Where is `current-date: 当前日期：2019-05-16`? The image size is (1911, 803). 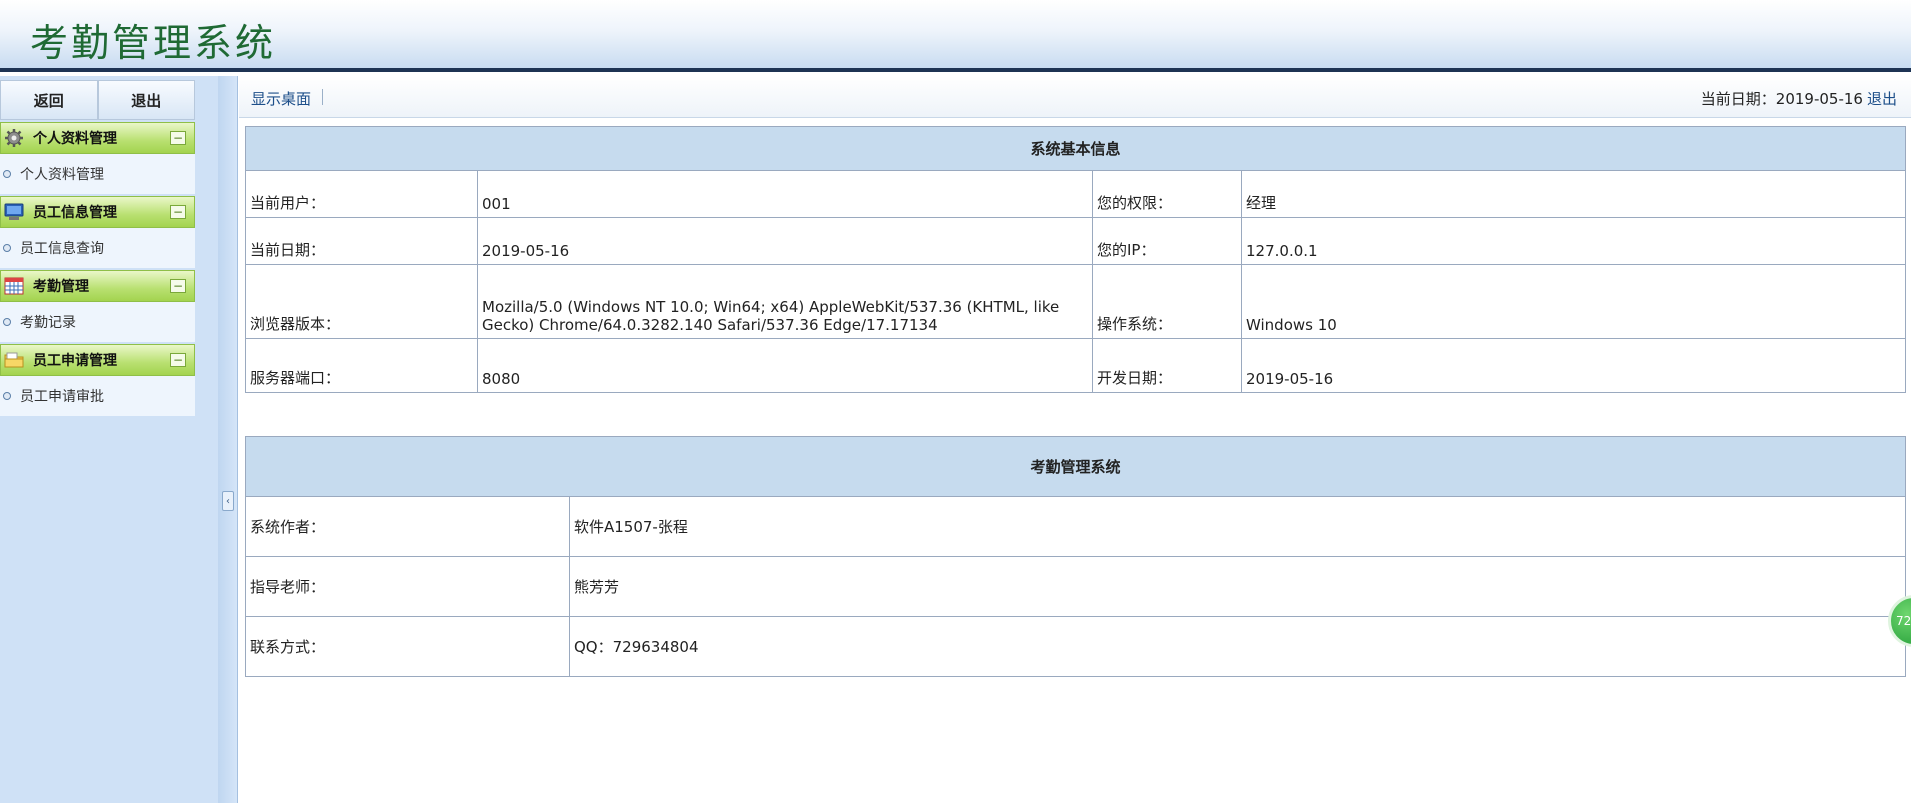 current-date: 当前日期：2019-05-16 is located at coordinates (1781, 99).